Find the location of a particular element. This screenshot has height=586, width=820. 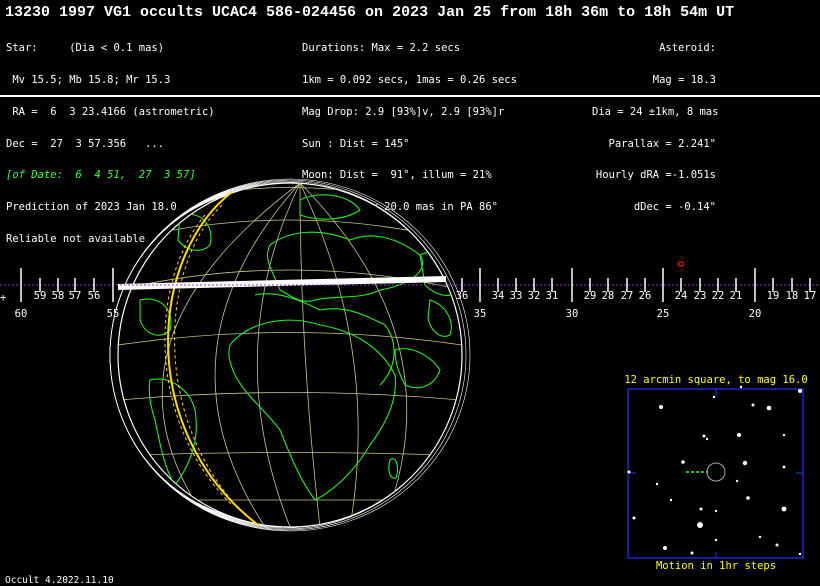

software-version: Occult 4.2022.11.10 is located at coordinates (59, 580).